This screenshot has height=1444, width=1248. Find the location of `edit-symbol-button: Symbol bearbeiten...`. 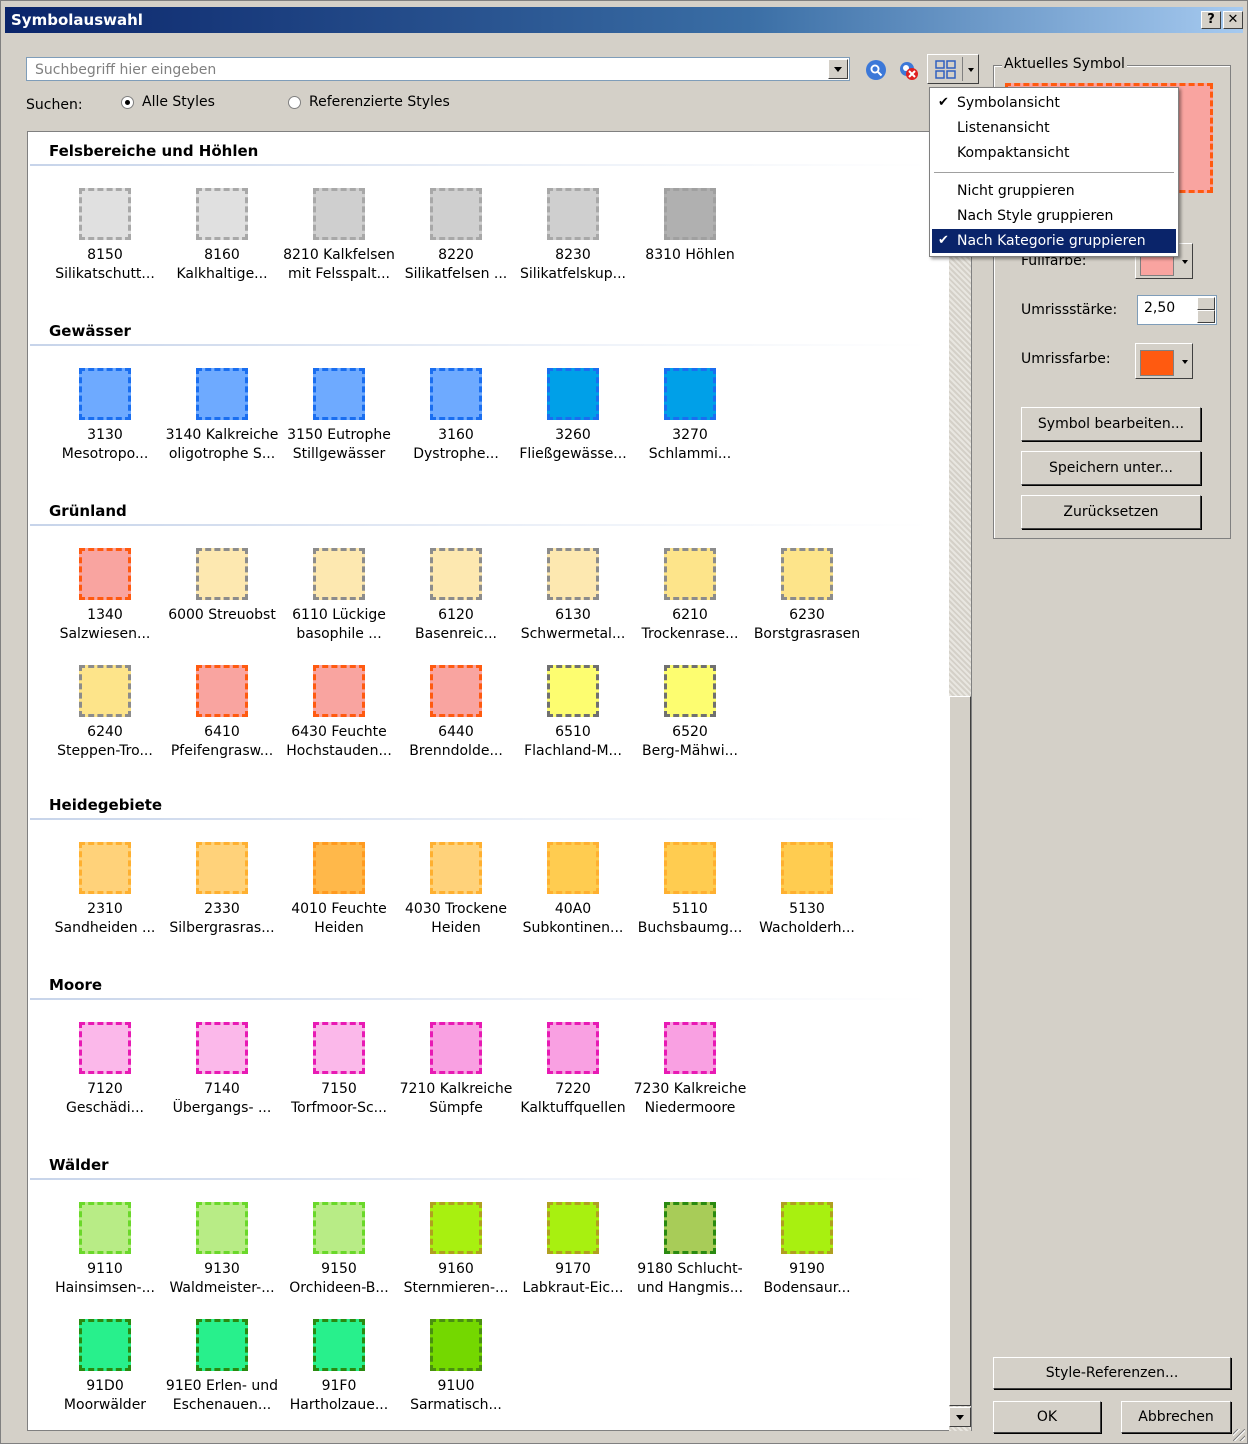

edit-symbol-button: Symbol bearbeiten... is located at coordinates (1111, 424).